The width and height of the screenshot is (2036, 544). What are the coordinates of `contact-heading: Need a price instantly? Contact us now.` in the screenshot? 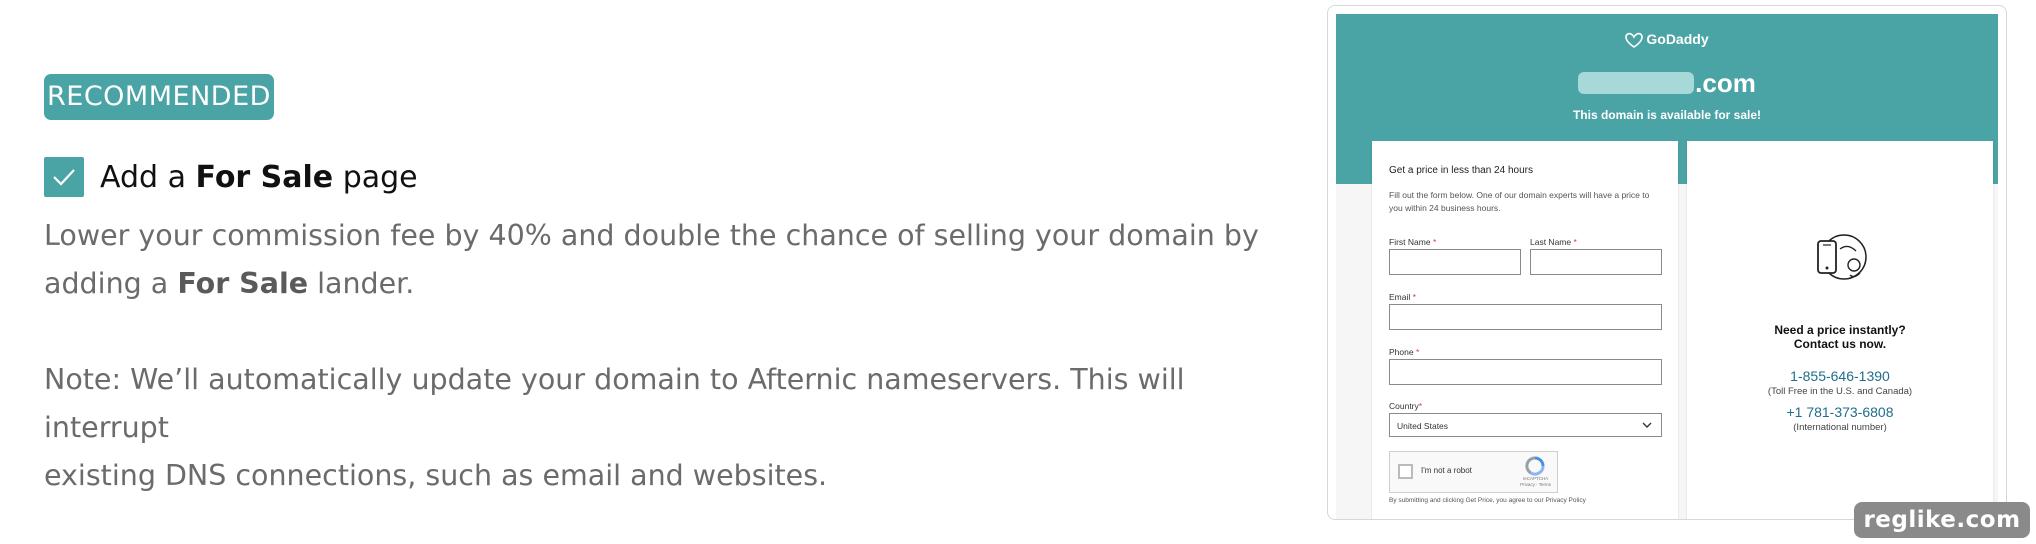 It's located at (1840, 337).